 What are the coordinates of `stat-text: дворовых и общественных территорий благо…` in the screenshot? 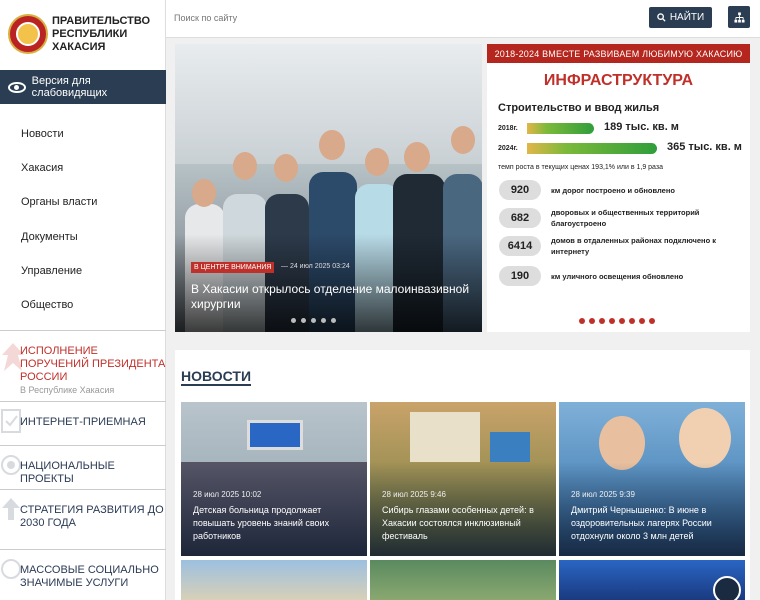 It's located at (625, 218).